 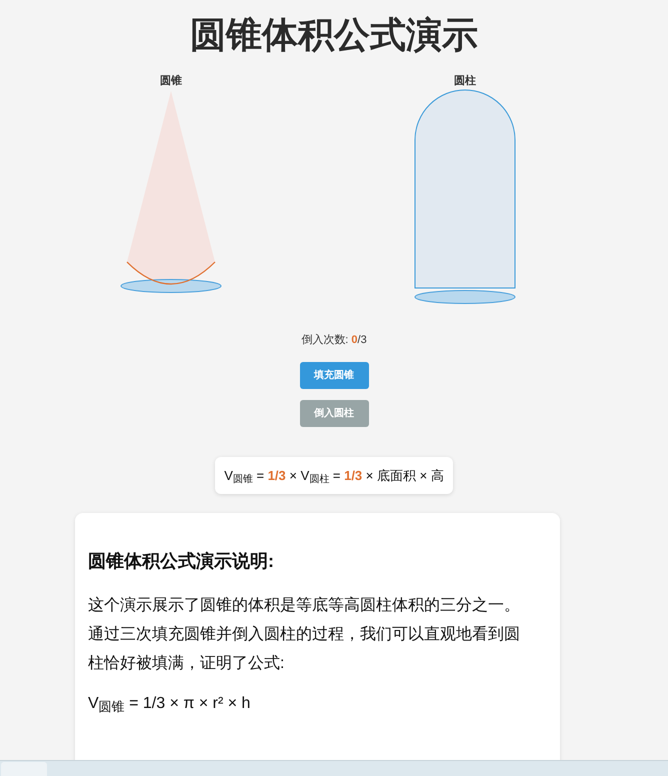 What do you see at coordinates (24, 769) in the screenshot?
I see `taskbar-tab` at bounding box center [24, 769].